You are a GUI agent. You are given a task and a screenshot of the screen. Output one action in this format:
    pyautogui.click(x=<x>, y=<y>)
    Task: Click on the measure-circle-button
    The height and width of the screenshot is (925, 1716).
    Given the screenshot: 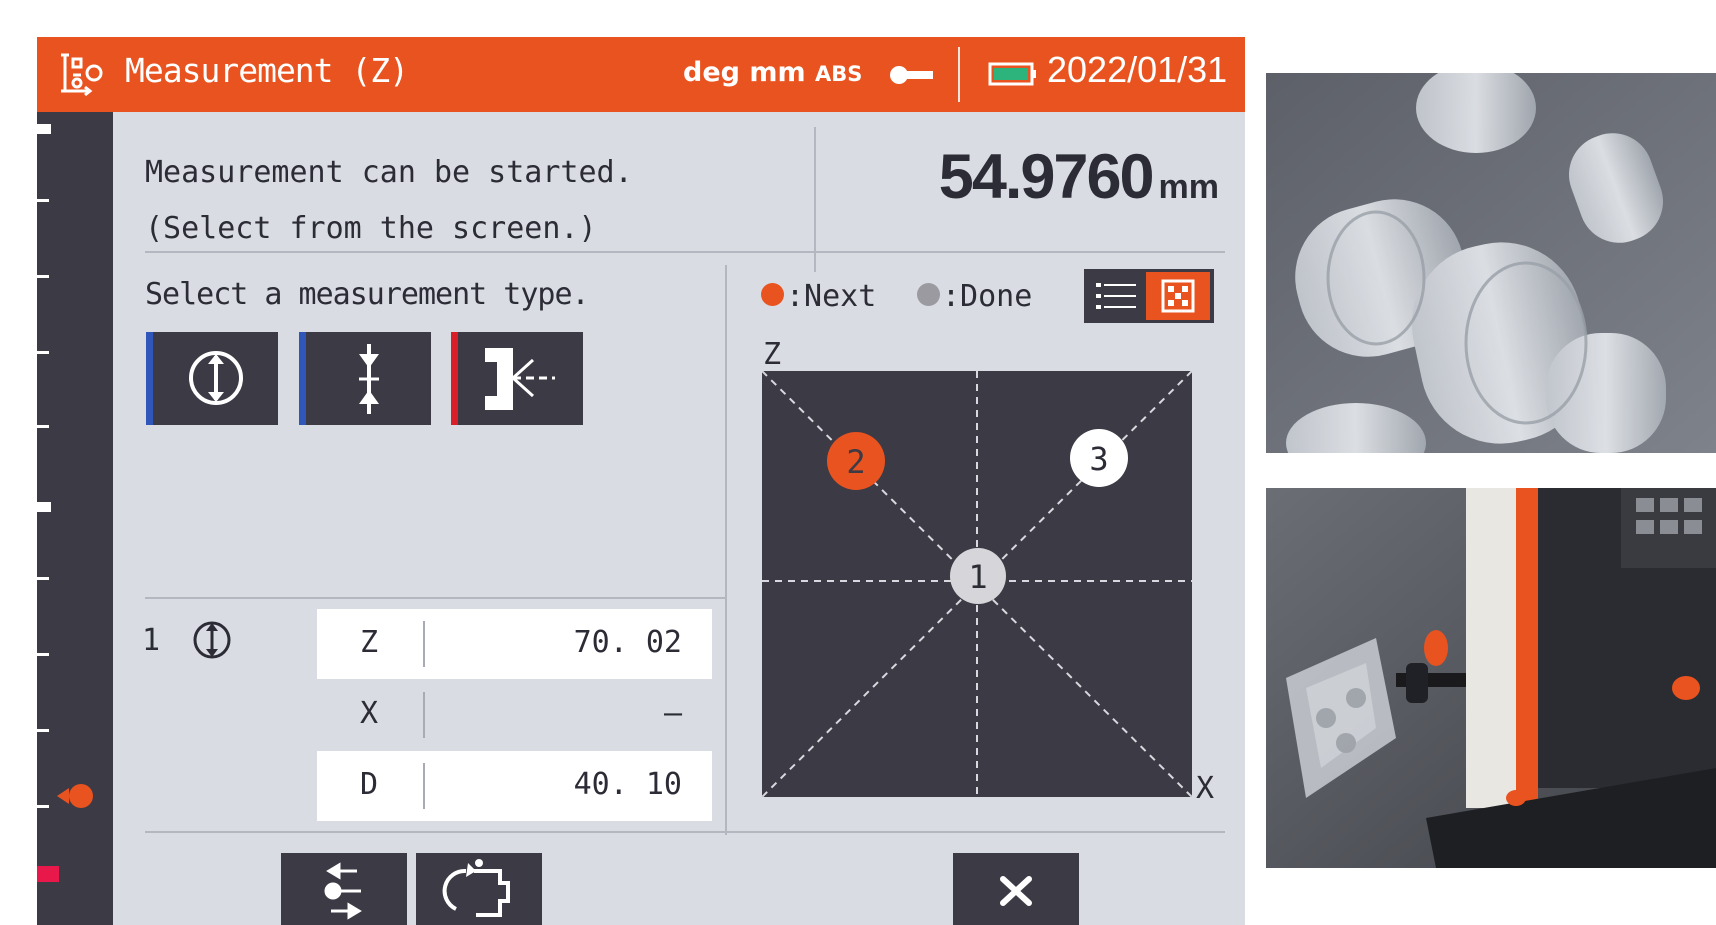 What is the action you would take?
    pyautogui.click(x=212, y=378)
    